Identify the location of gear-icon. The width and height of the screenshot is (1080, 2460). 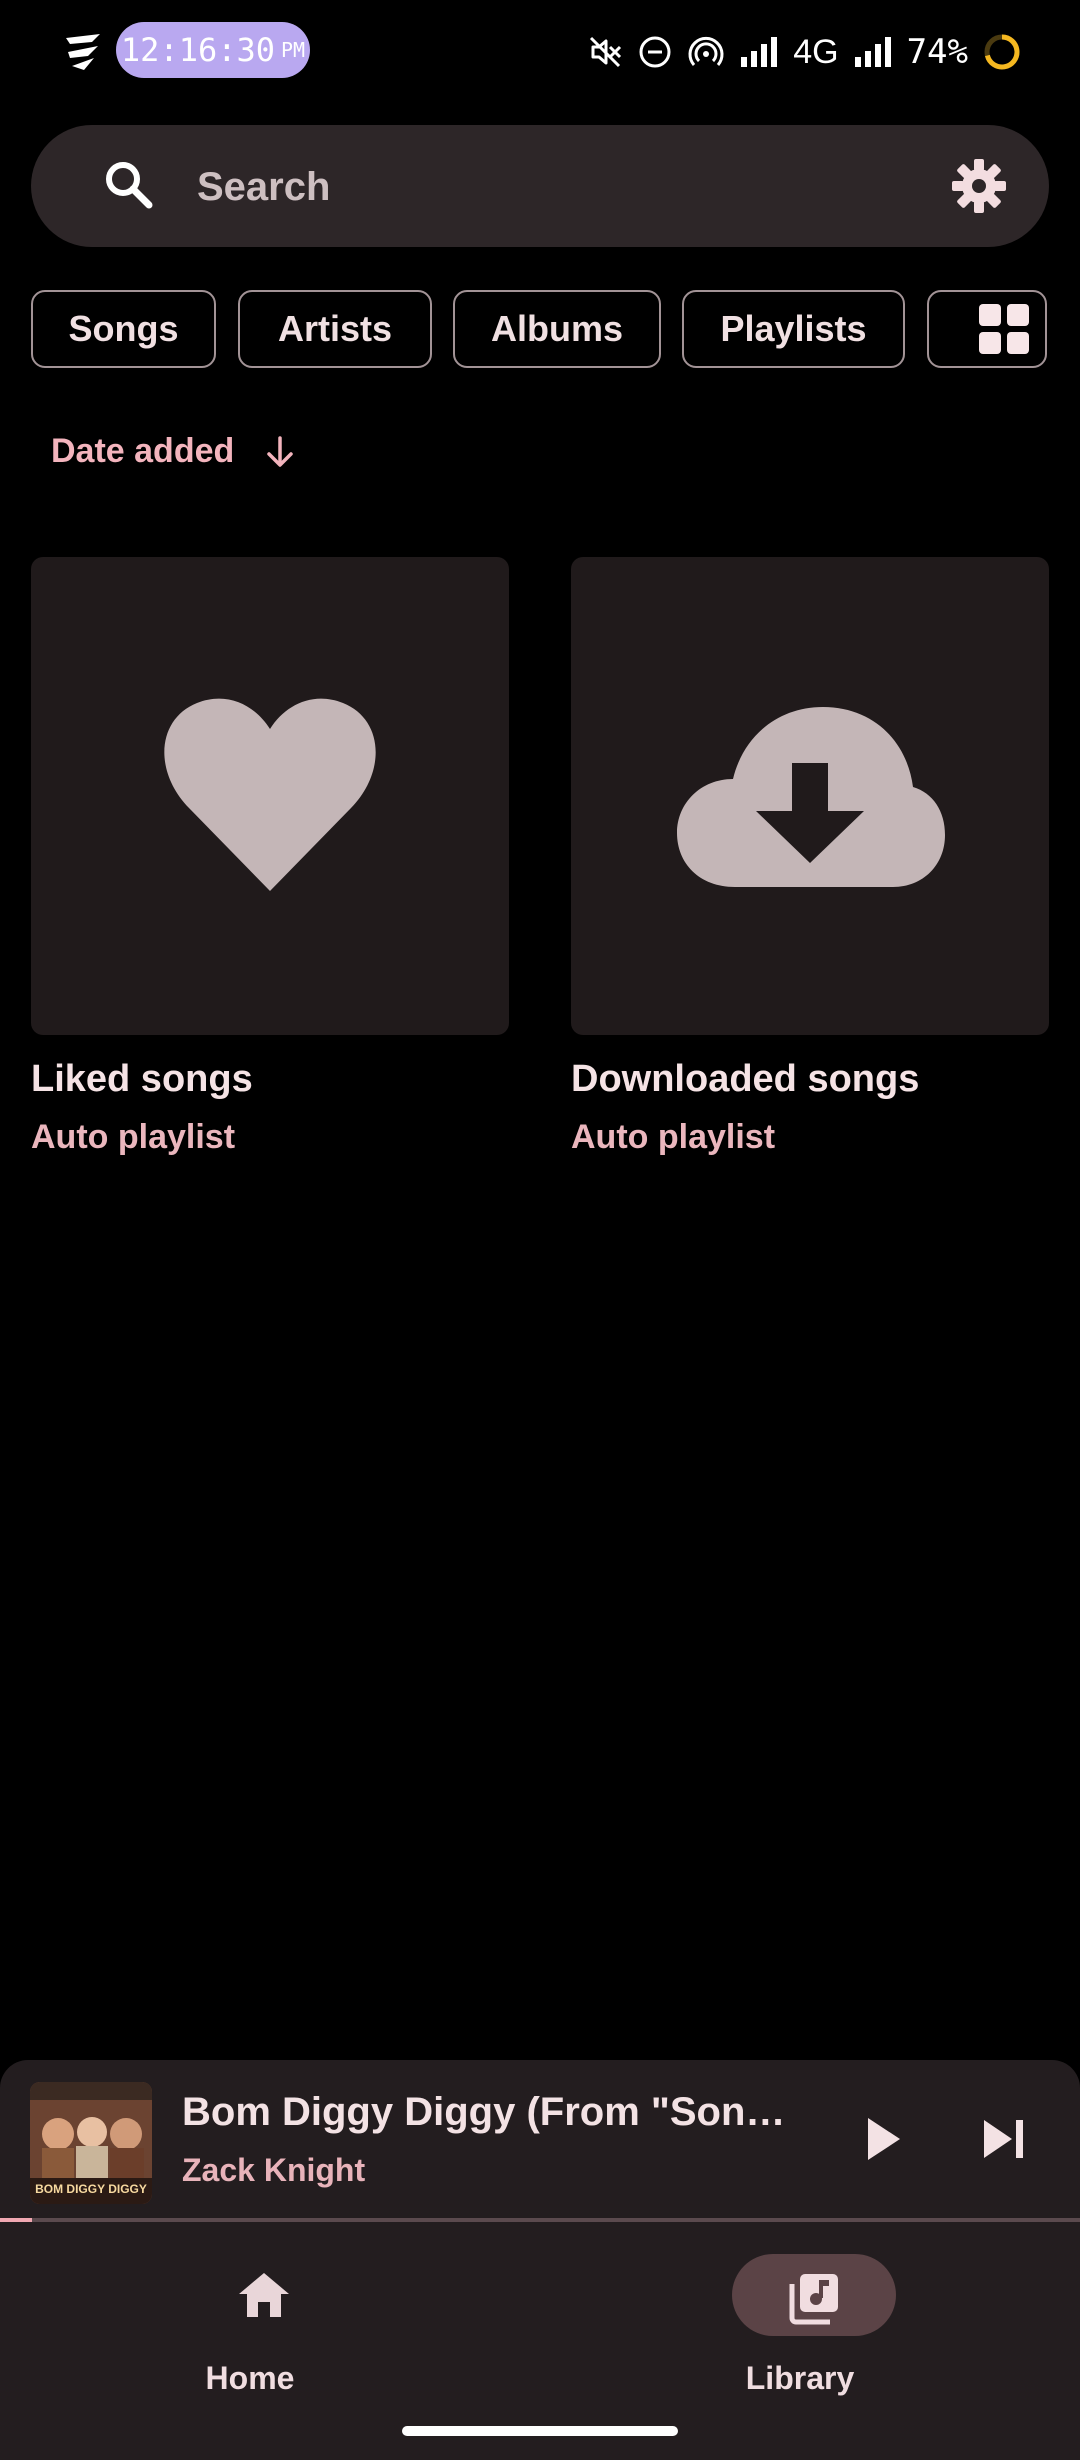
(979, 186).